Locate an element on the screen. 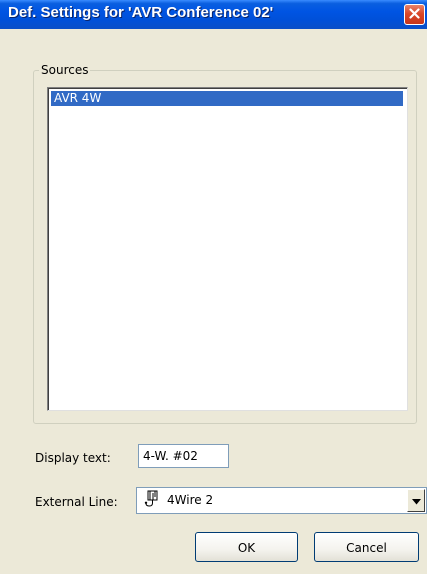 This screenshot has width=427, height=574. window-title: Def. Settings for 'AVR Conference 02' is located at coordinates (141, 12).